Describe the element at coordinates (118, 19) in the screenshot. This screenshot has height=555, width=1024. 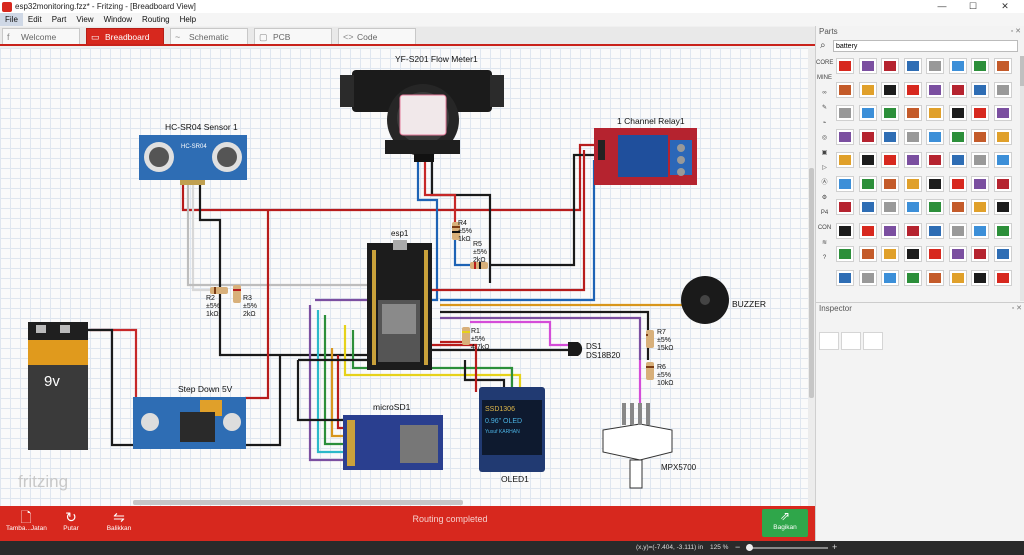
I see `menu-window: Window` at that location.